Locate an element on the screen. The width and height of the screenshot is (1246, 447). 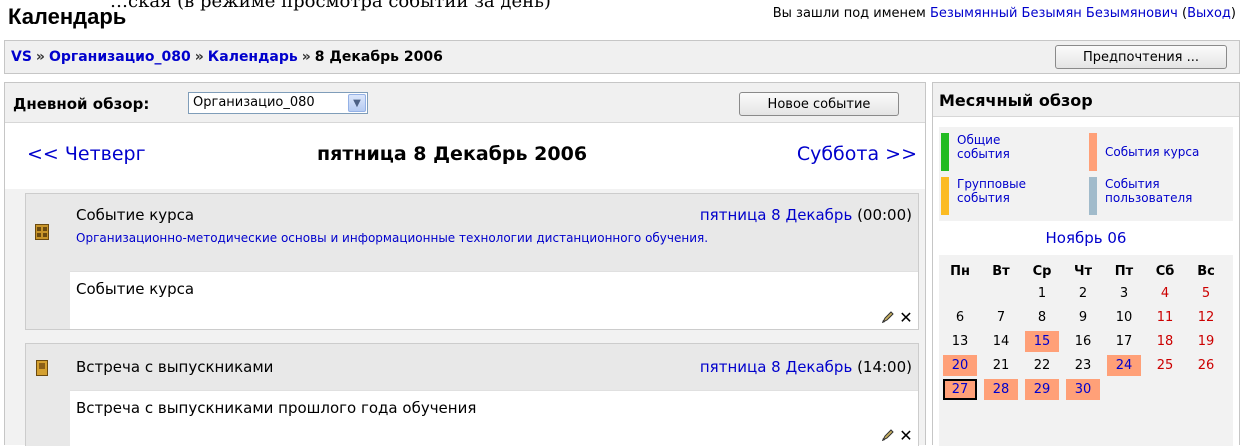
breadcrumb-current-date: 8 Декабрь 2006 is located at coordinates (378, 57).